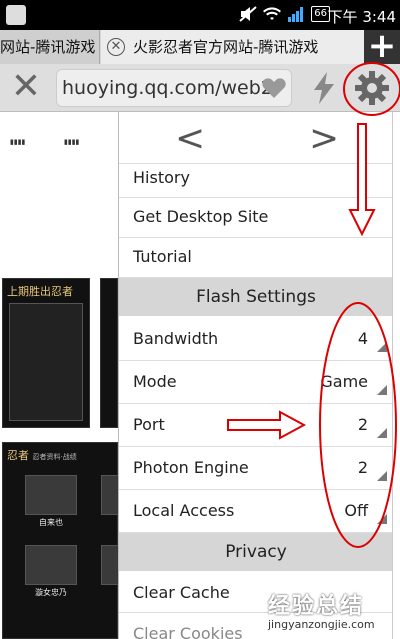  What do you see at coordinates (255, 511) in the screenshot?
I see `setting-local-access: Local Access Off` at bounding box center [255, 511].